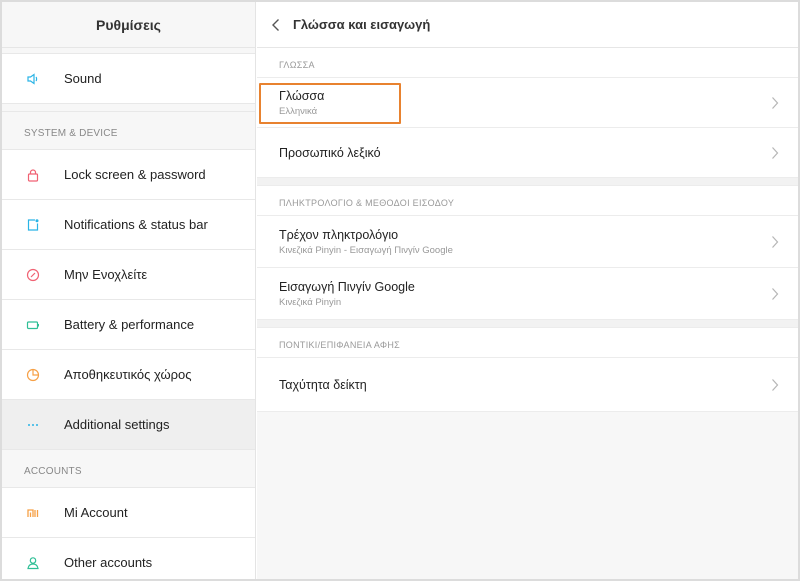 Image resolution: width=800 pixels, height=581 pixels. I want to click on sidebar-item-other-accounts: Other accounts, so click(128, 558).